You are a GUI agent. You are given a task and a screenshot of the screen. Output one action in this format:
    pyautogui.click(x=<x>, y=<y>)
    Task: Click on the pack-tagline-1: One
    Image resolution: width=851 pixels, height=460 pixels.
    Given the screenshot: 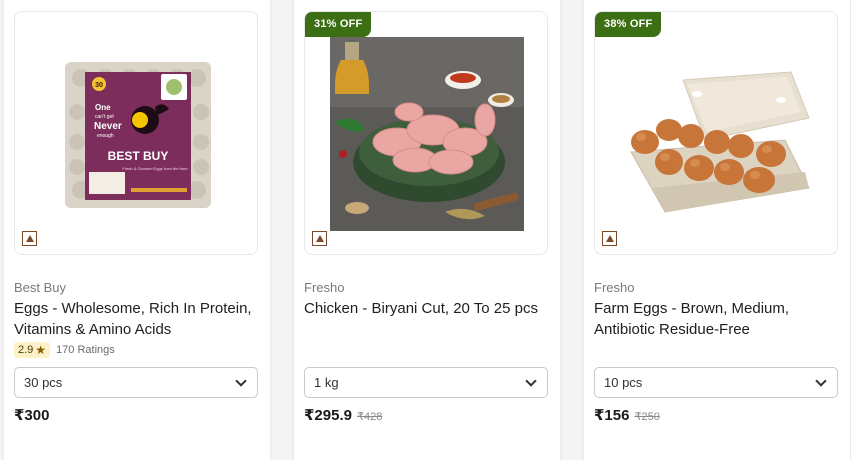 What is the action you would take?
    pyautogui.click(x=103, y=107)
    